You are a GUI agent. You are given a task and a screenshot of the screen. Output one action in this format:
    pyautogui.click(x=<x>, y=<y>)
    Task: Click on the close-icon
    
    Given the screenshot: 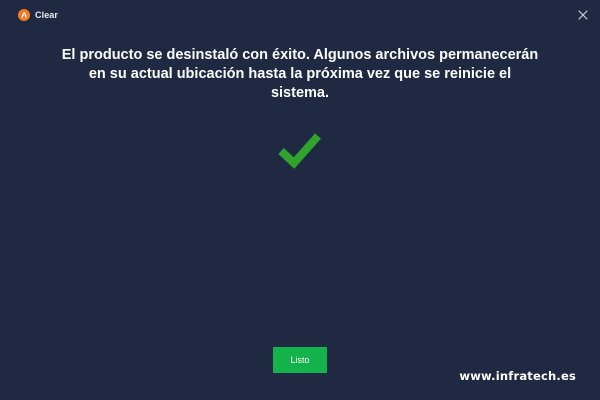 What is the action you would take?
    pyautogui.click(x=583, y=15)
    